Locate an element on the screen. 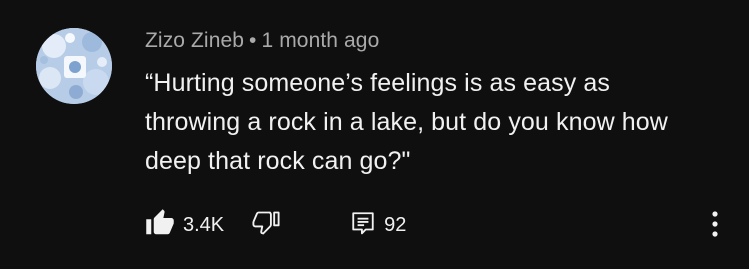 The width and height of the screenshot is (749, 269). comment-actions: 3.4K 92 is located at coordinates (275, 225).